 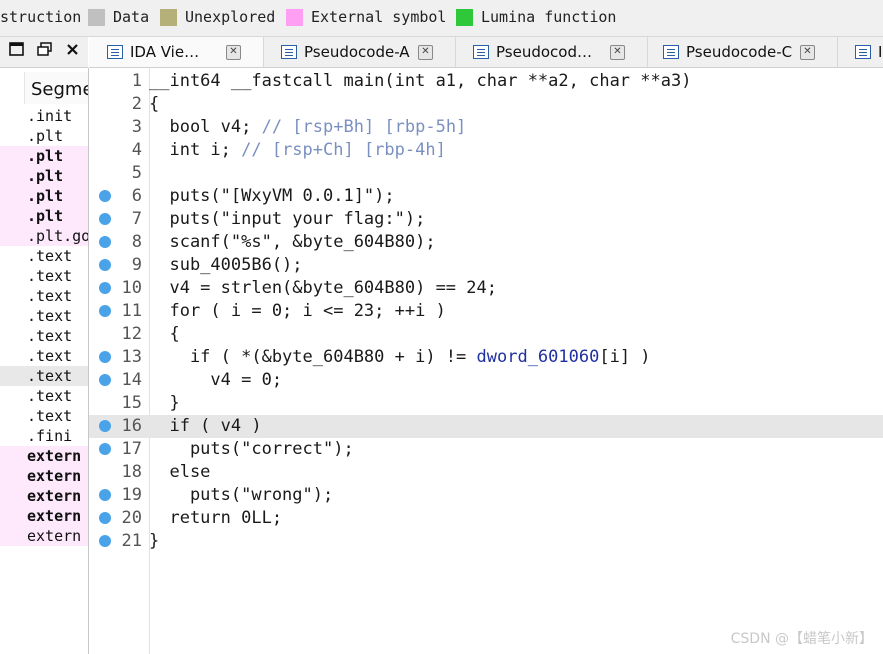 What do you see at coordinates (131, 311) in the screenshot?
I see `line-number: 11` at bounding box center [131, 311].